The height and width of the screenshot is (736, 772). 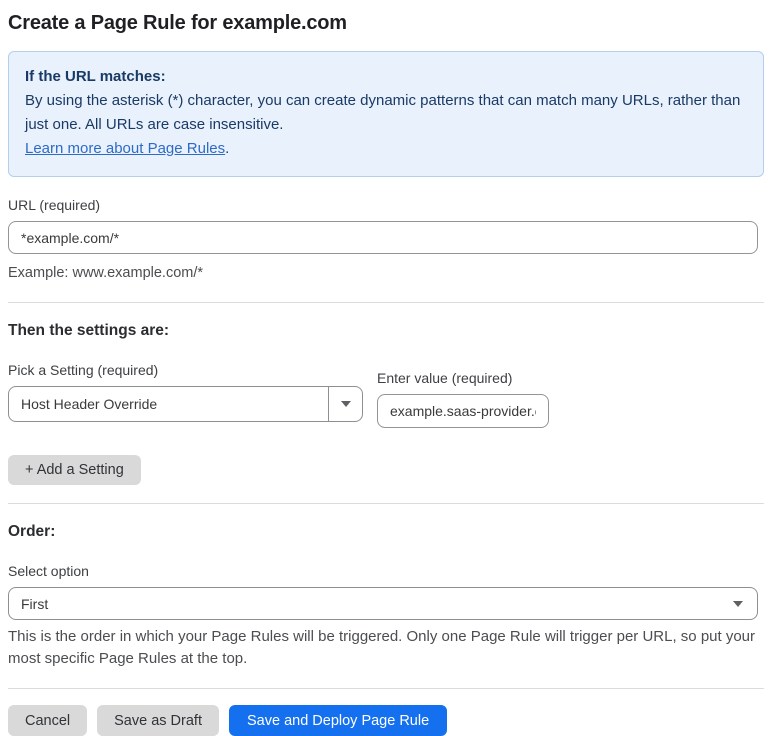 I want to click on setting-value-input, so click(x=463, y=411).